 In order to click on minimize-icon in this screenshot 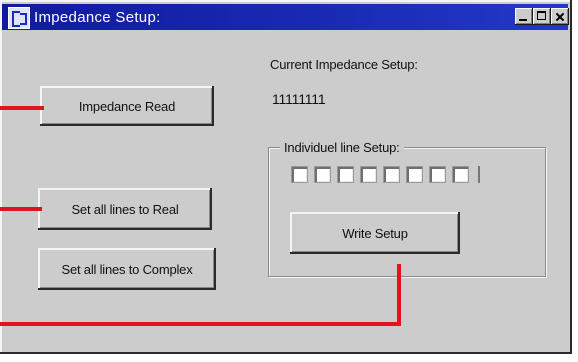, I will do `click(523, 20)`.